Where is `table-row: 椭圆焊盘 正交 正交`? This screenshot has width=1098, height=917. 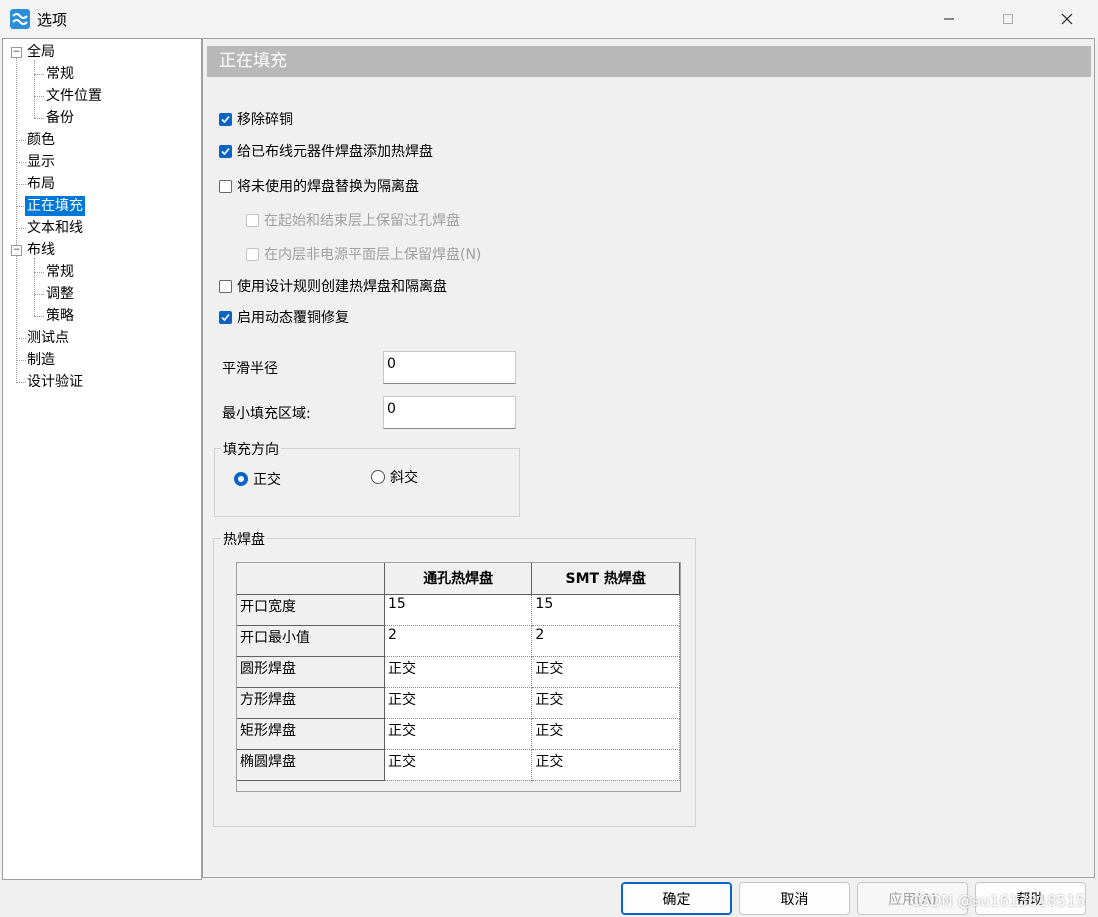 table-row: 椭圆焊盘 正交 正交 is located at coordinates (458, 765).